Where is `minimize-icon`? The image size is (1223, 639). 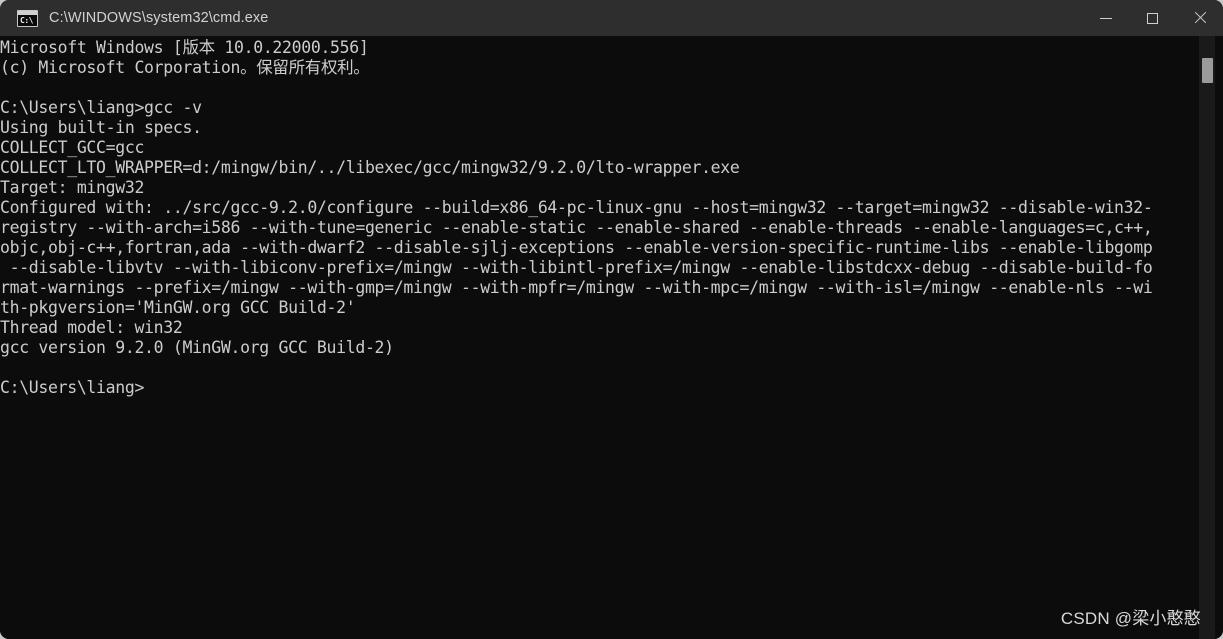
minimize-icon is located at coordinates (1105, 18).